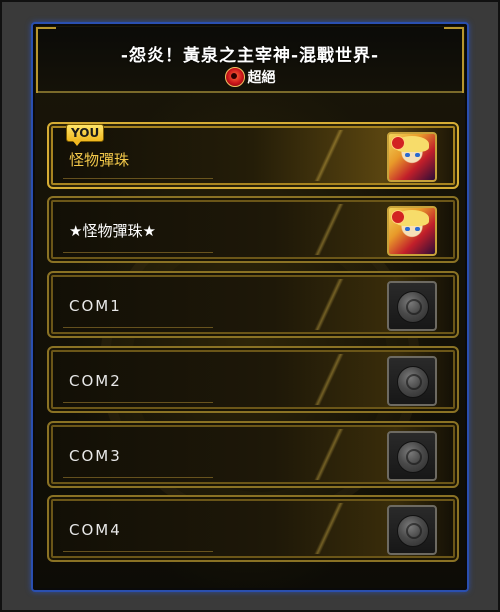 The height and width of the screenshot is (612, 500). Describe the element at coordinates (95, 381) in the screenshot. I see `com-player-name: COM2` at that location.